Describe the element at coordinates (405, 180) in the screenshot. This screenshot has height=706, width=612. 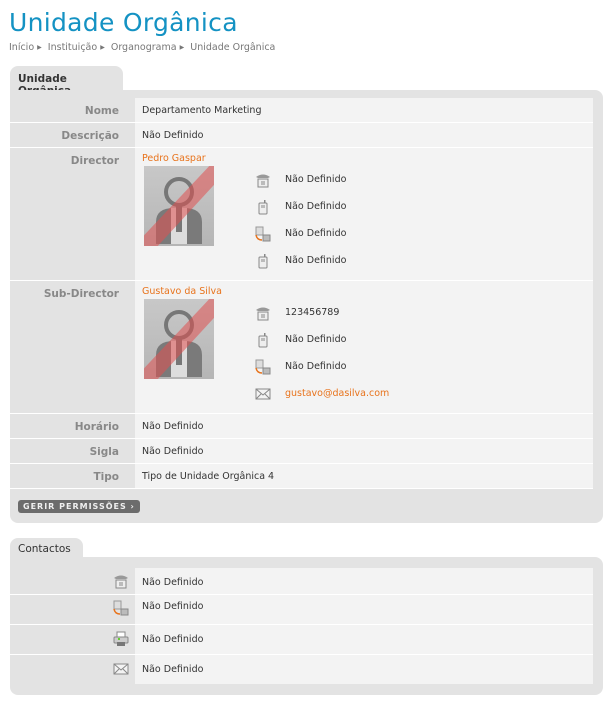
I see `contact-phone: Não Definido` at that location.